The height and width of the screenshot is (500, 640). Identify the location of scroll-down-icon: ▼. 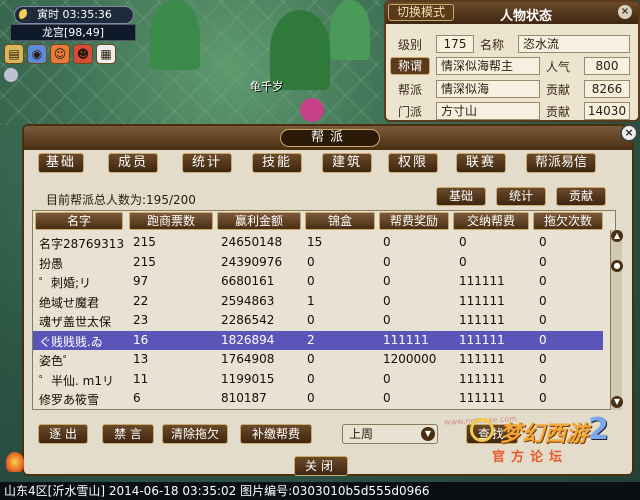
(617, 402).